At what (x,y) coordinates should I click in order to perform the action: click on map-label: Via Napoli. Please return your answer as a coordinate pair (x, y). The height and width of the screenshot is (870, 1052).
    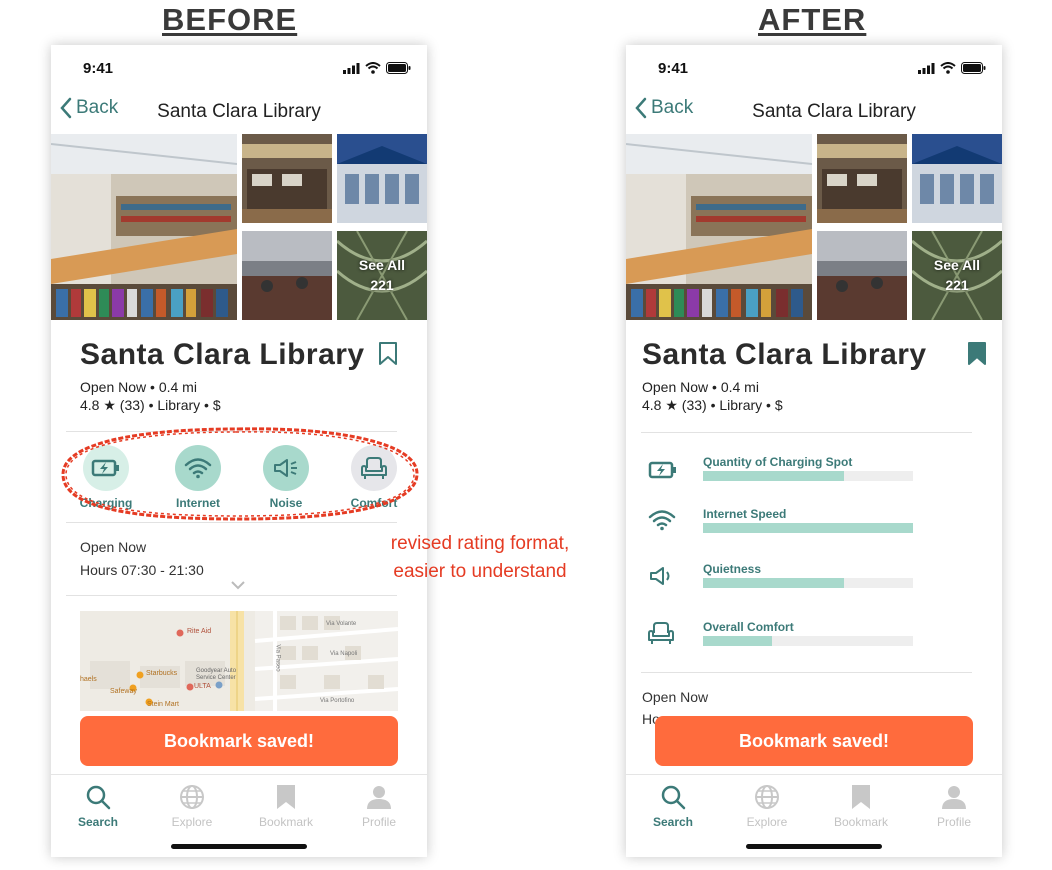
    Looking at the image, I should click on (344, 654).